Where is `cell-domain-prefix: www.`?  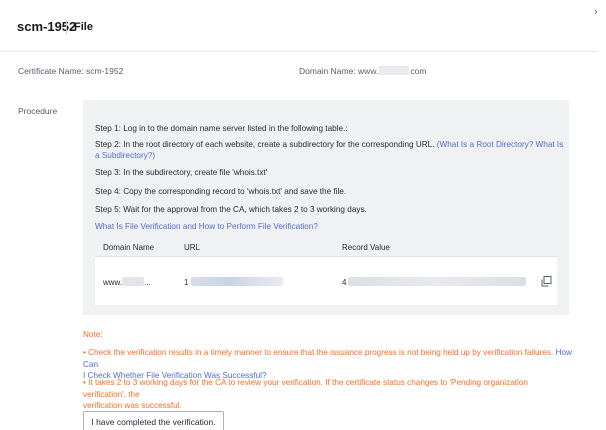 cell-domain-prefix: www. is located at coordinates (113, 282).